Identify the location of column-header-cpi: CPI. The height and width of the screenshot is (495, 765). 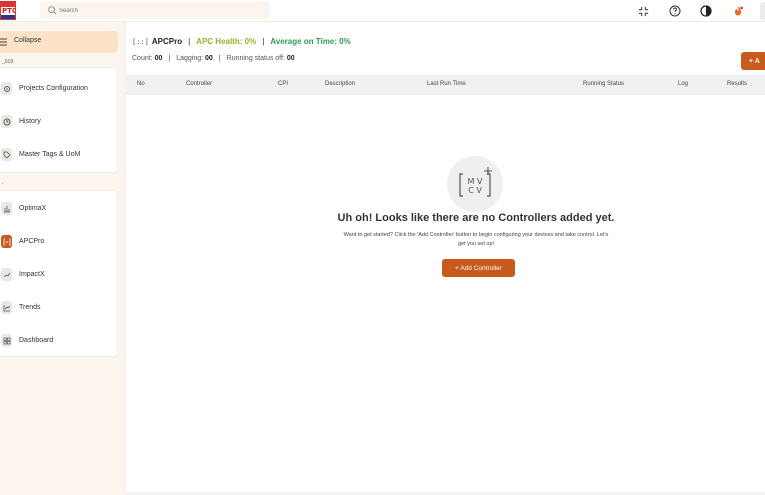
(283, 84).